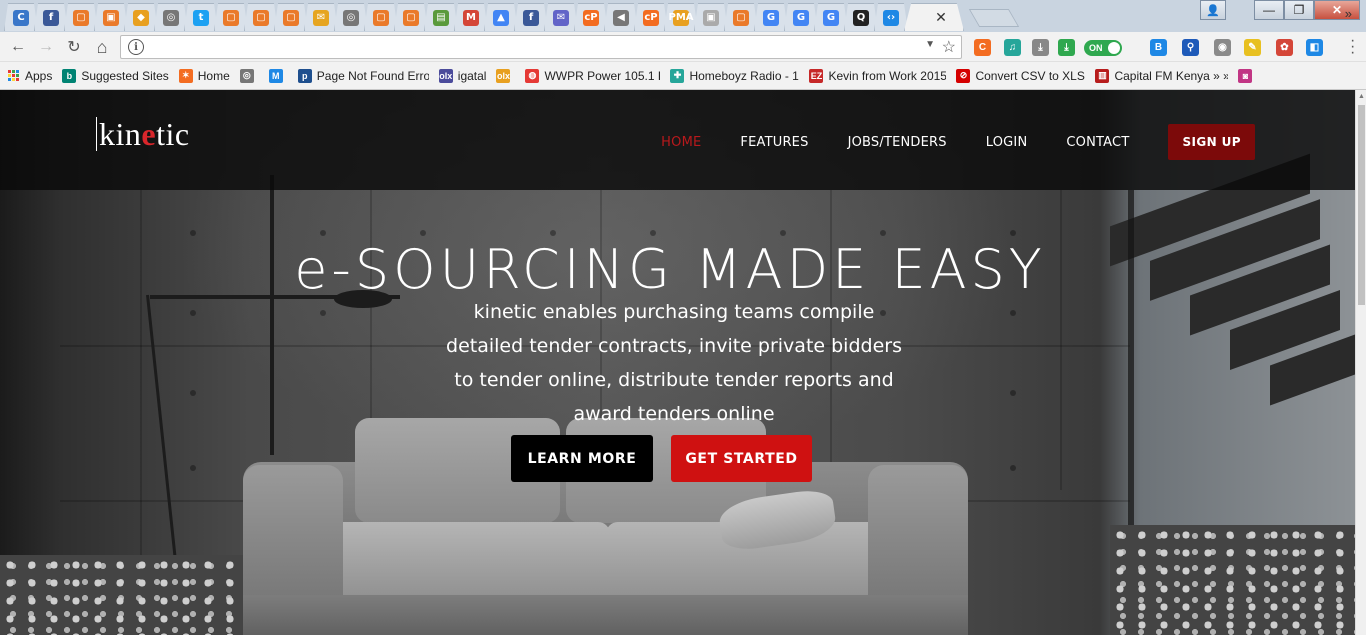 The image size is (1366, 635). What do you see at coordinates (1314, 47) in the screenshot?
I see `extension-icon: ◧` at bounding box center [1314, 47].